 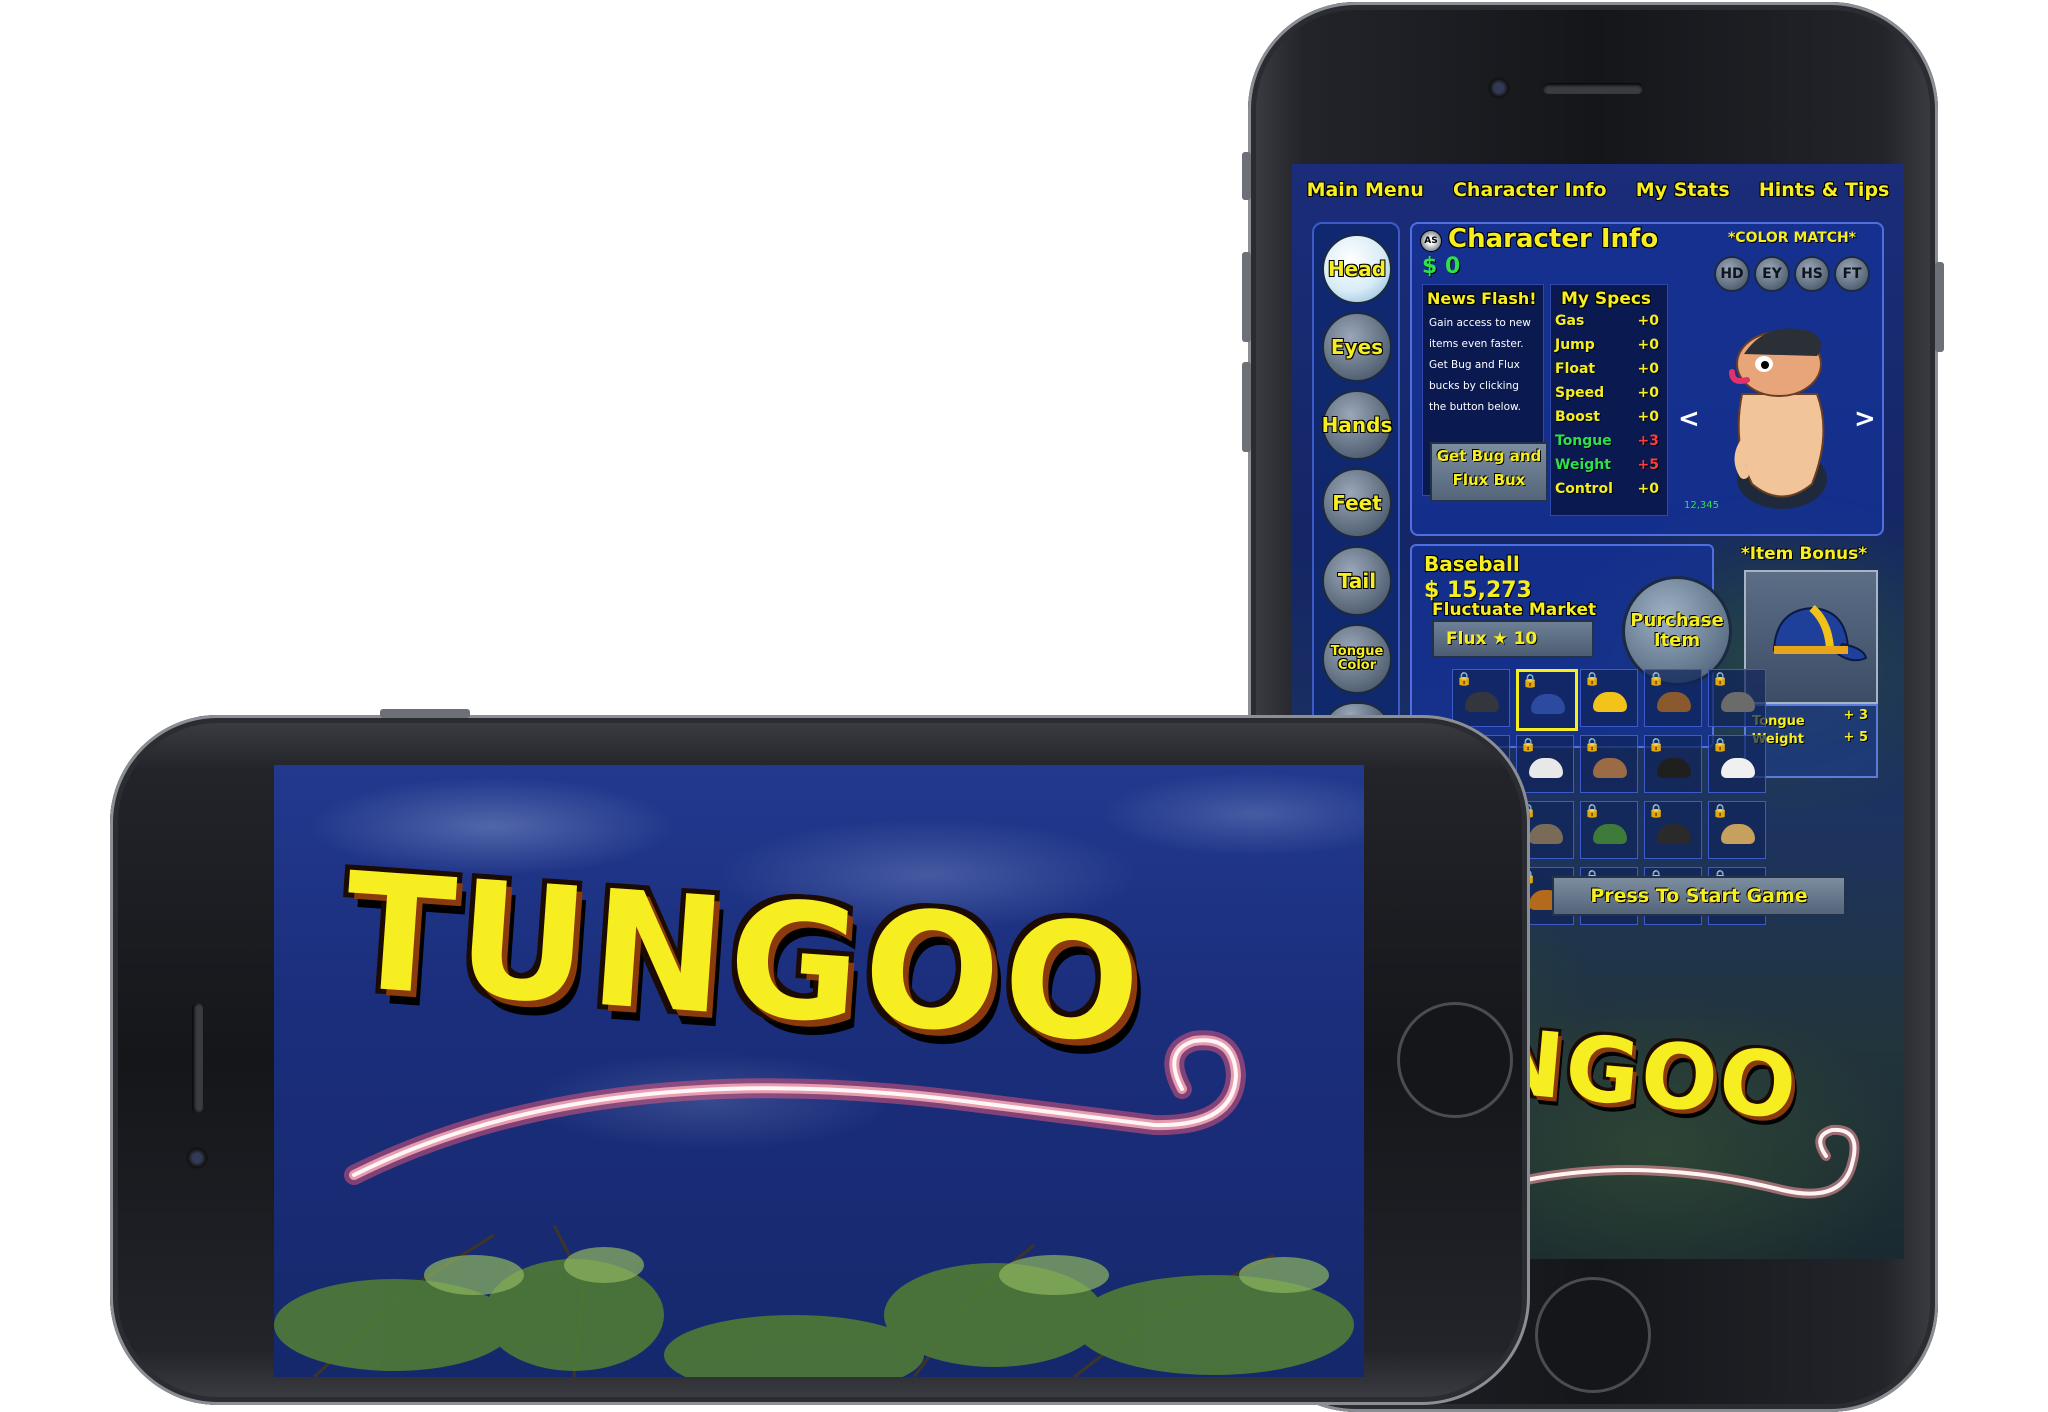 I want to click on frog-character-icon, so click(x=1778, y=418).